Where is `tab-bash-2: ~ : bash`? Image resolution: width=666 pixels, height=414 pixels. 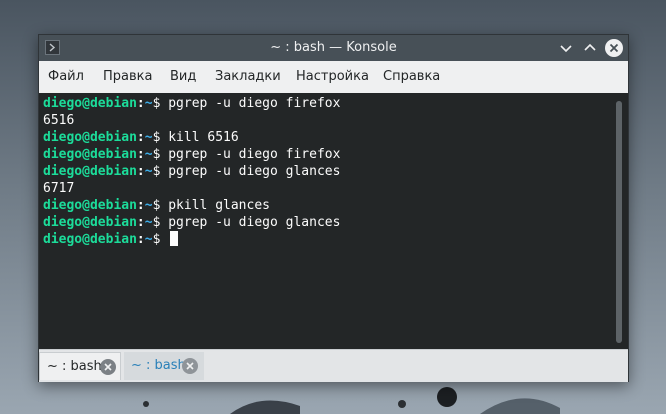 tab-bash-2: ~ : bash is located at coordinates (164, 366).